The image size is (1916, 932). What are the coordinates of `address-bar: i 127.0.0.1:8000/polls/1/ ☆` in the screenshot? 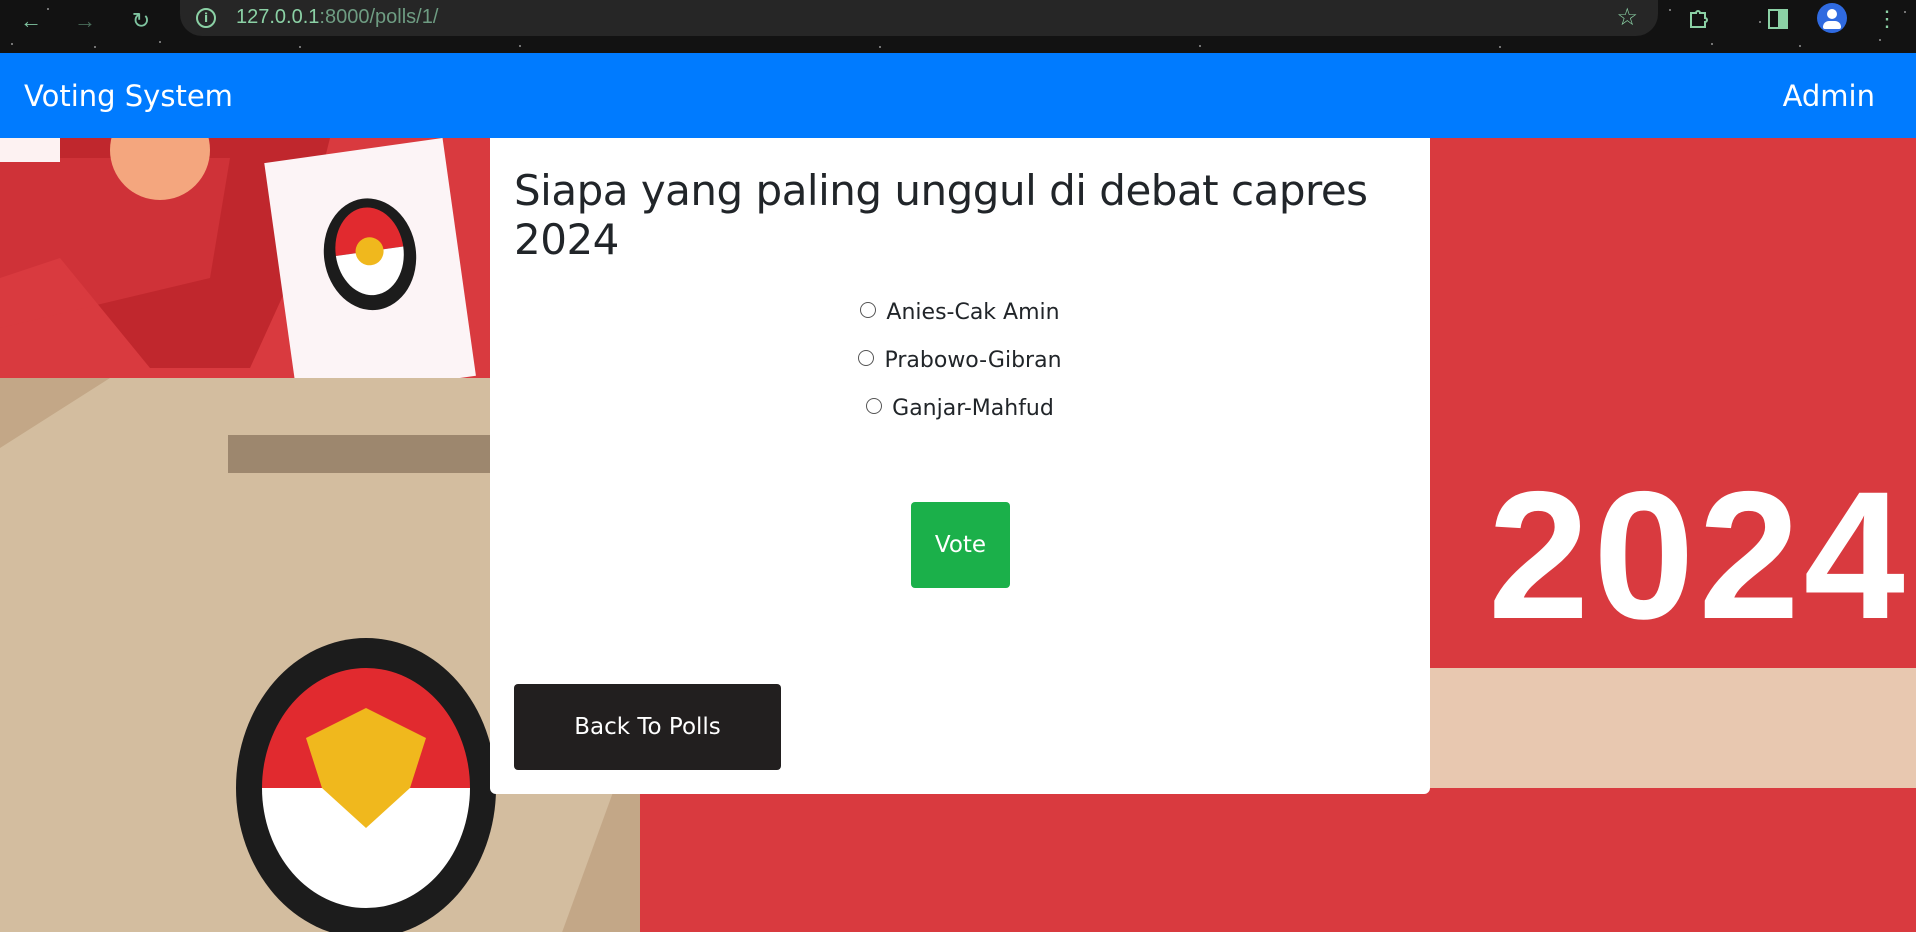 It's located at (919, 18).